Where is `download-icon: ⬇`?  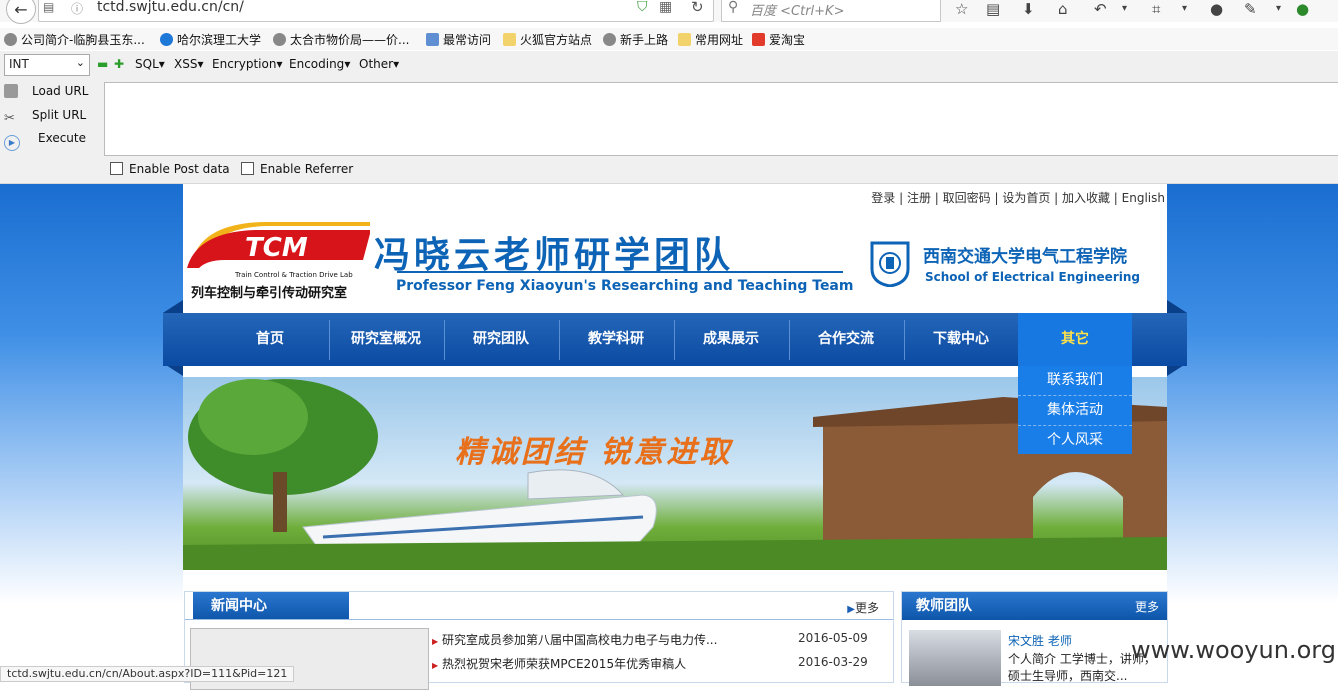
download-icon: ⬇ is located at coordinates (1028, 9).